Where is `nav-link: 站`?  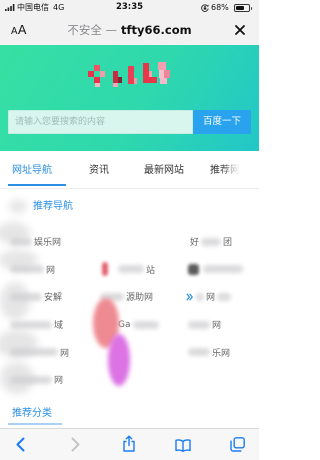
nav-link: 站 is located at coordinates (135, 270).